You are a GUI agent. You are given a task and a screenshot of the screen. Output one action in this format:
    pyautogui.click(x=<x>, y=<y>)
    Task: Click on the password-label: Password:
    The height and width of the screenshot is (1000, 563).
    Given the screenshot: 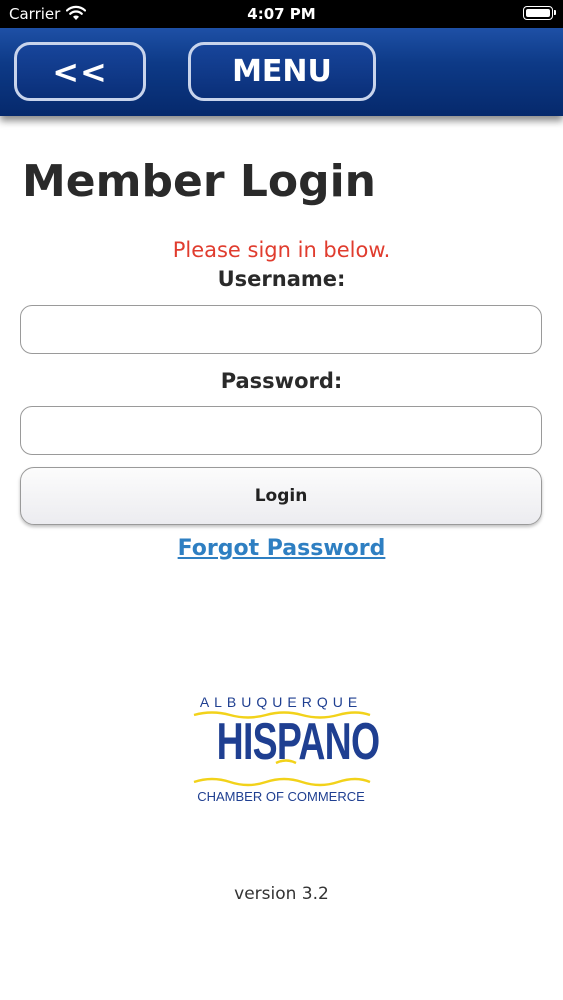 What is the action you would take?
    pyautogui.click(x=281, y=381)
    